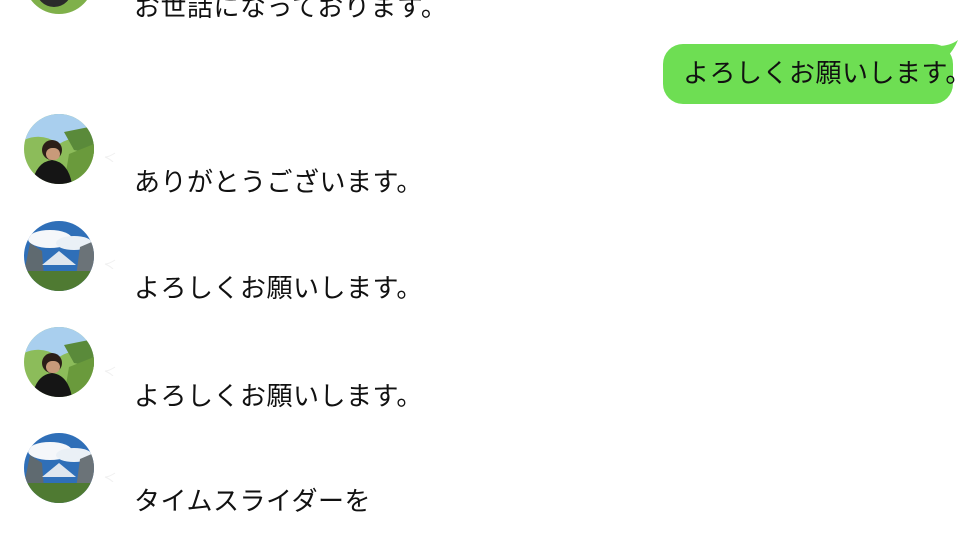 The height and width of the screenshot is (540, 960). I want to click on message-text: お世話になっております。, so click(291, 11).